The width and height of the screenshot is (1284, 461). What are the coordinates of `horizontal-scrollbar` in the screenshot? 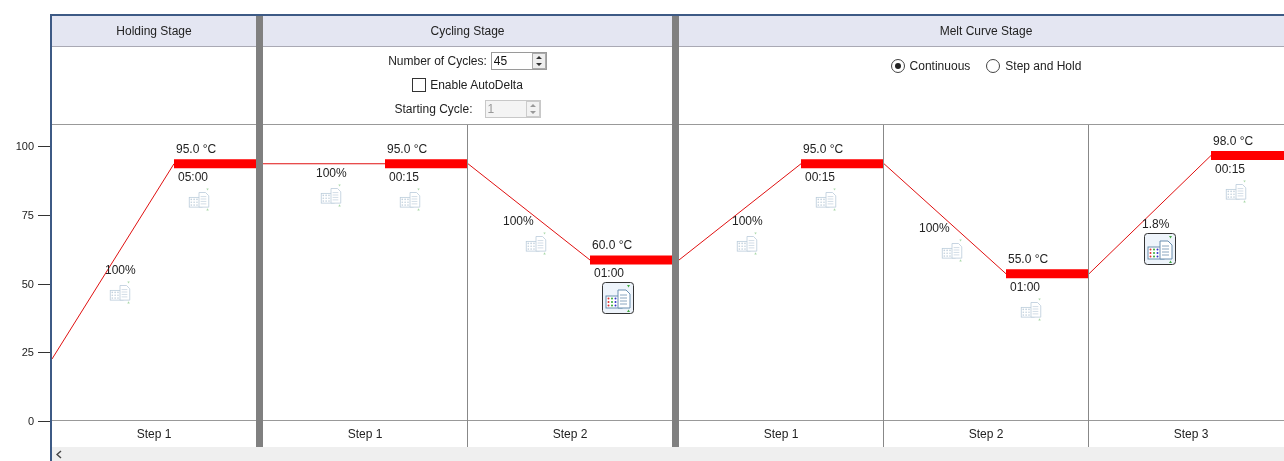 It's located at (668, 454).